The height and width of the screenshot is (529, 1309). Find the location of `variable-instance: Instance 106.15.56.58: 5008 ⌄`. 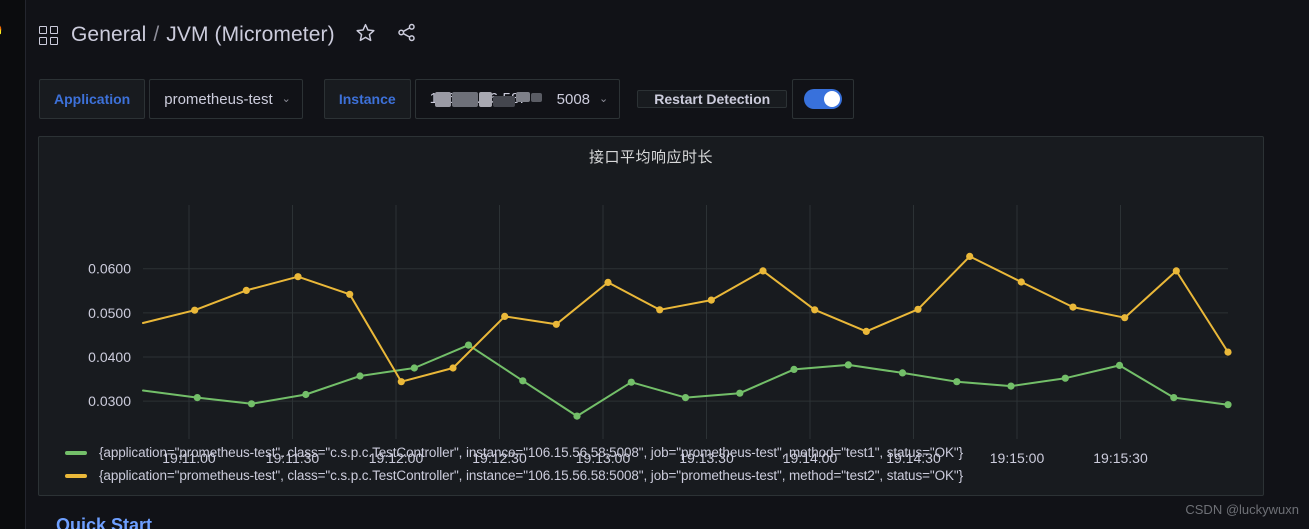

variable-instance: Instance 106.15.56.58: 5008 ⌄ is located at coordinates (472, 99).